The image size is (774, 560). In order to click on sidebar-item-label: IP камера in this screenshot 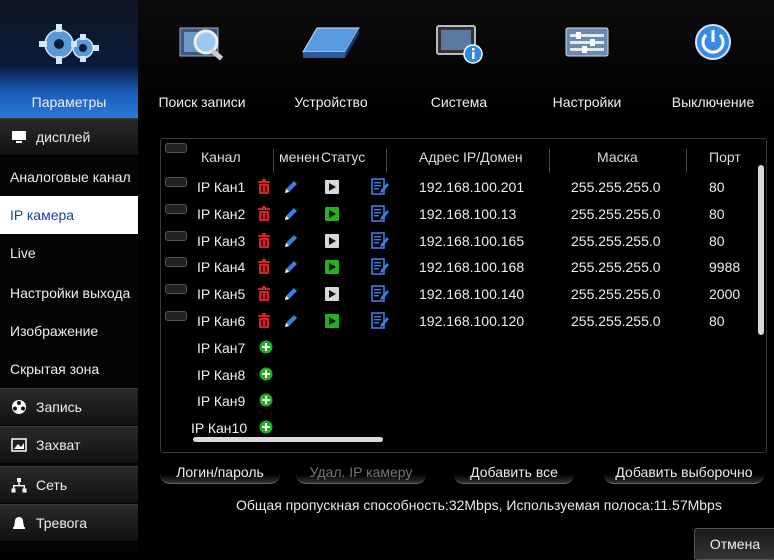, I will do `click(42, 215)`.